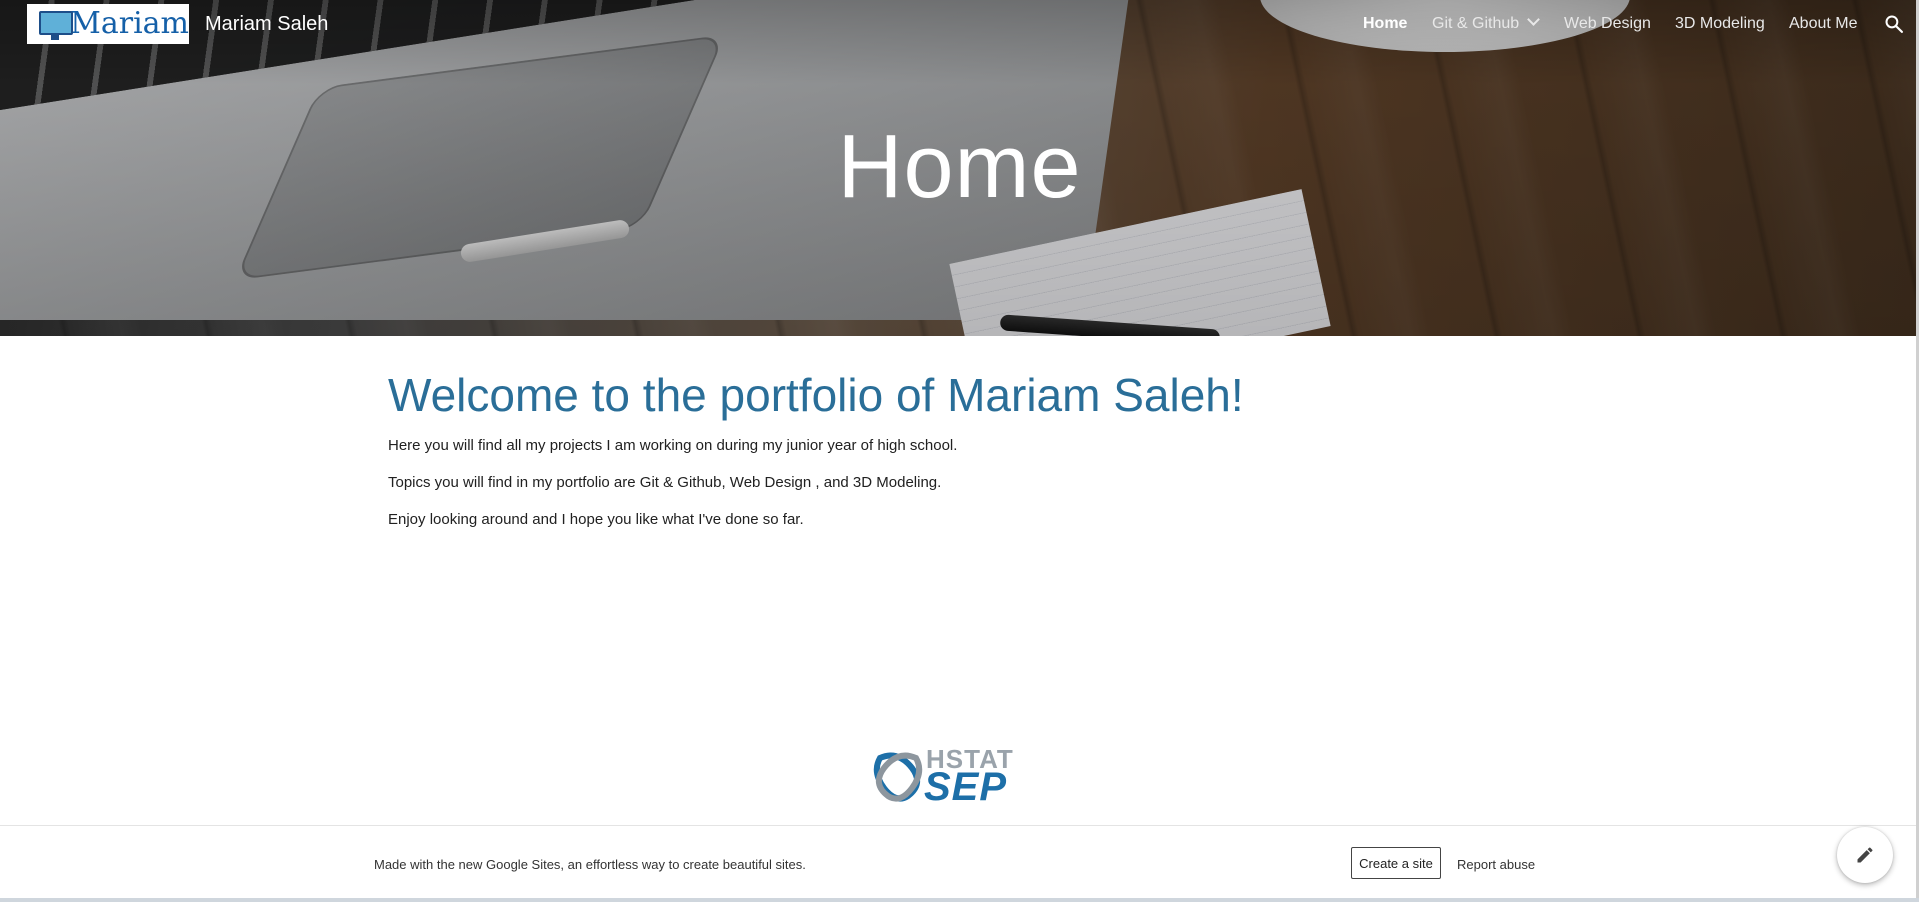  I want to click on edit-button, so click(1865, 855).